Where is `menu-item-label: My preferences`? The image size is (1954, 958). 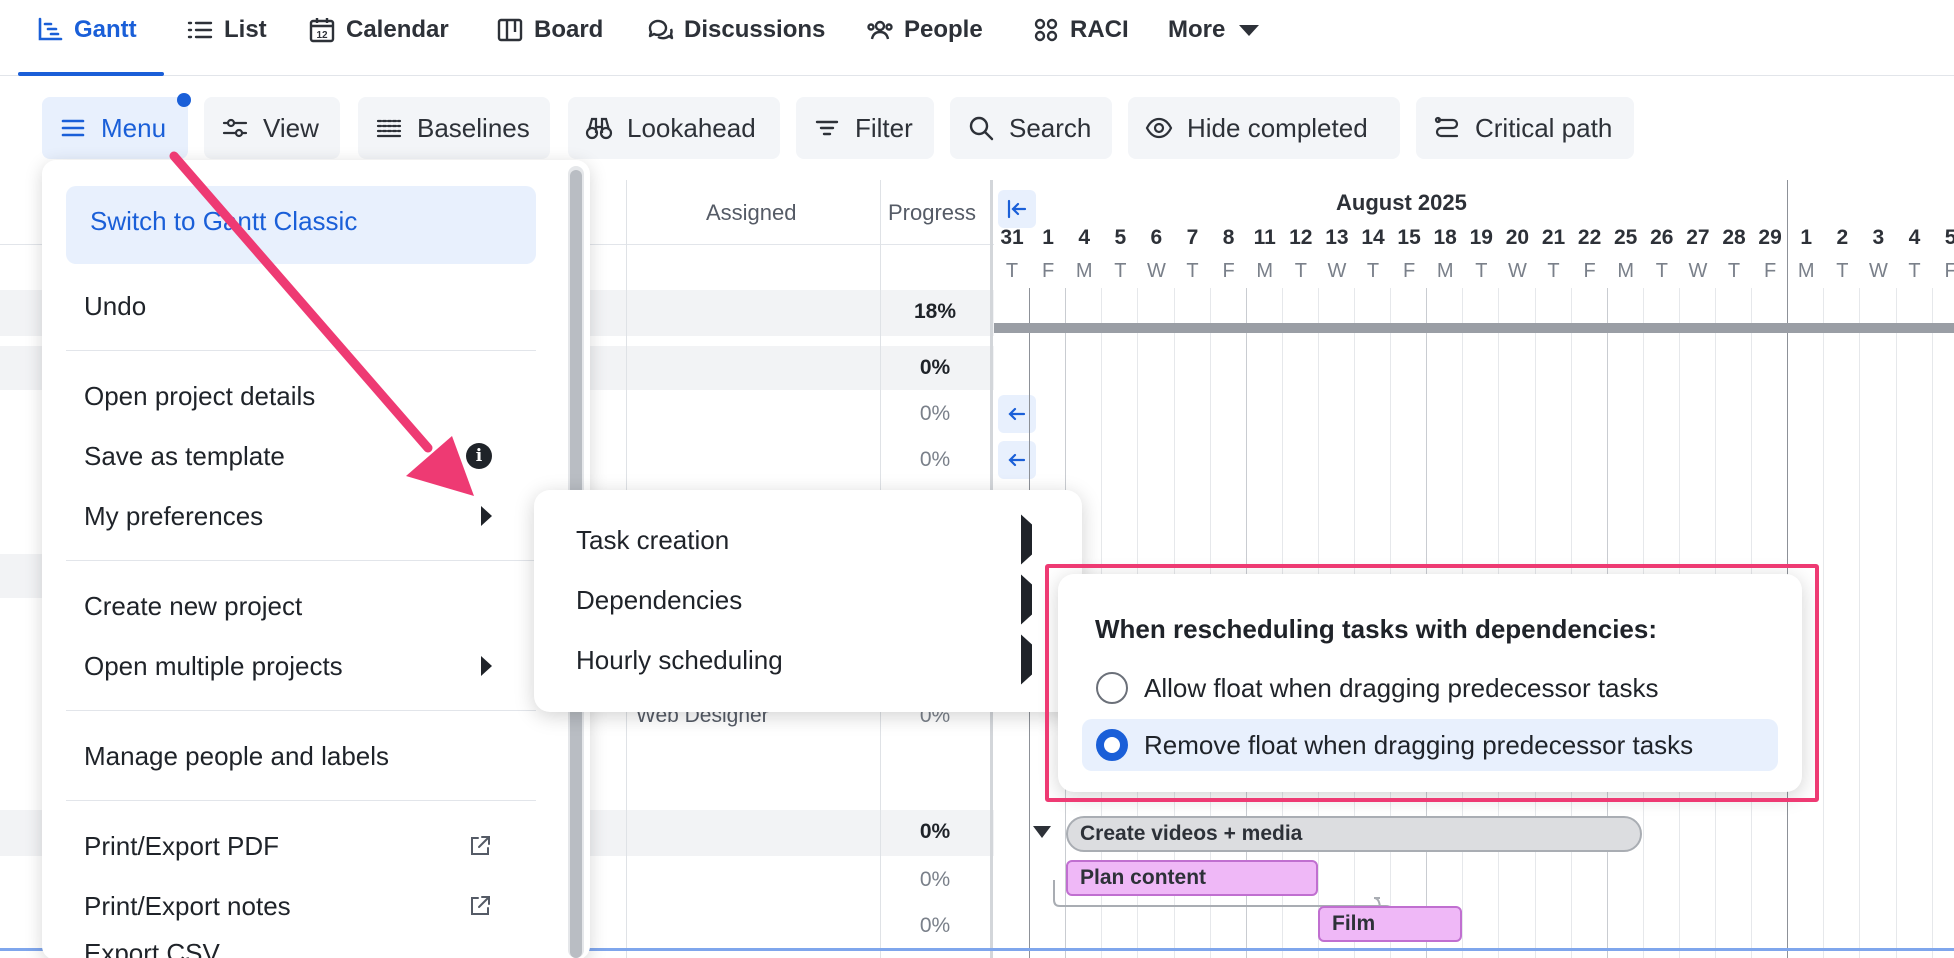 menu-item-label: My preferences is located at coordinates (174, 515).